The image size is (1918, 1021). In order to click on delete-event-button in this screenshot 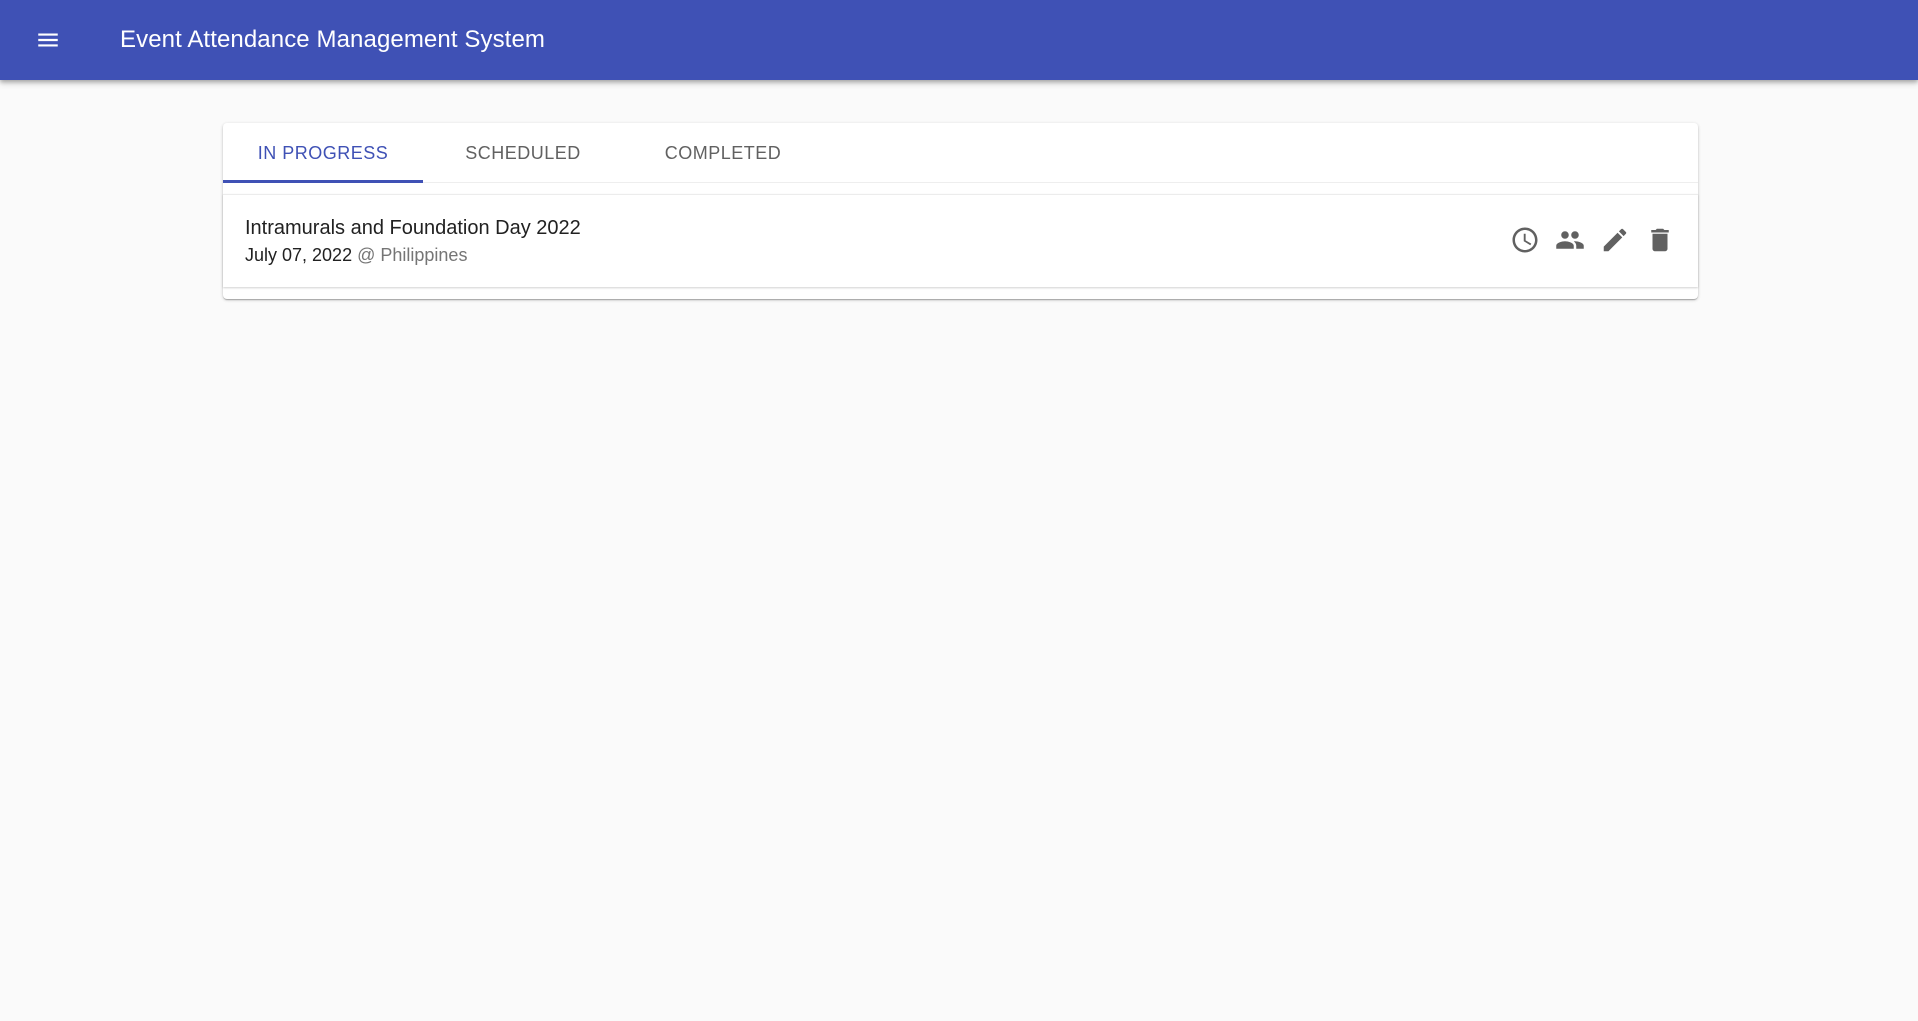, I will do `click(1660, 240)`.